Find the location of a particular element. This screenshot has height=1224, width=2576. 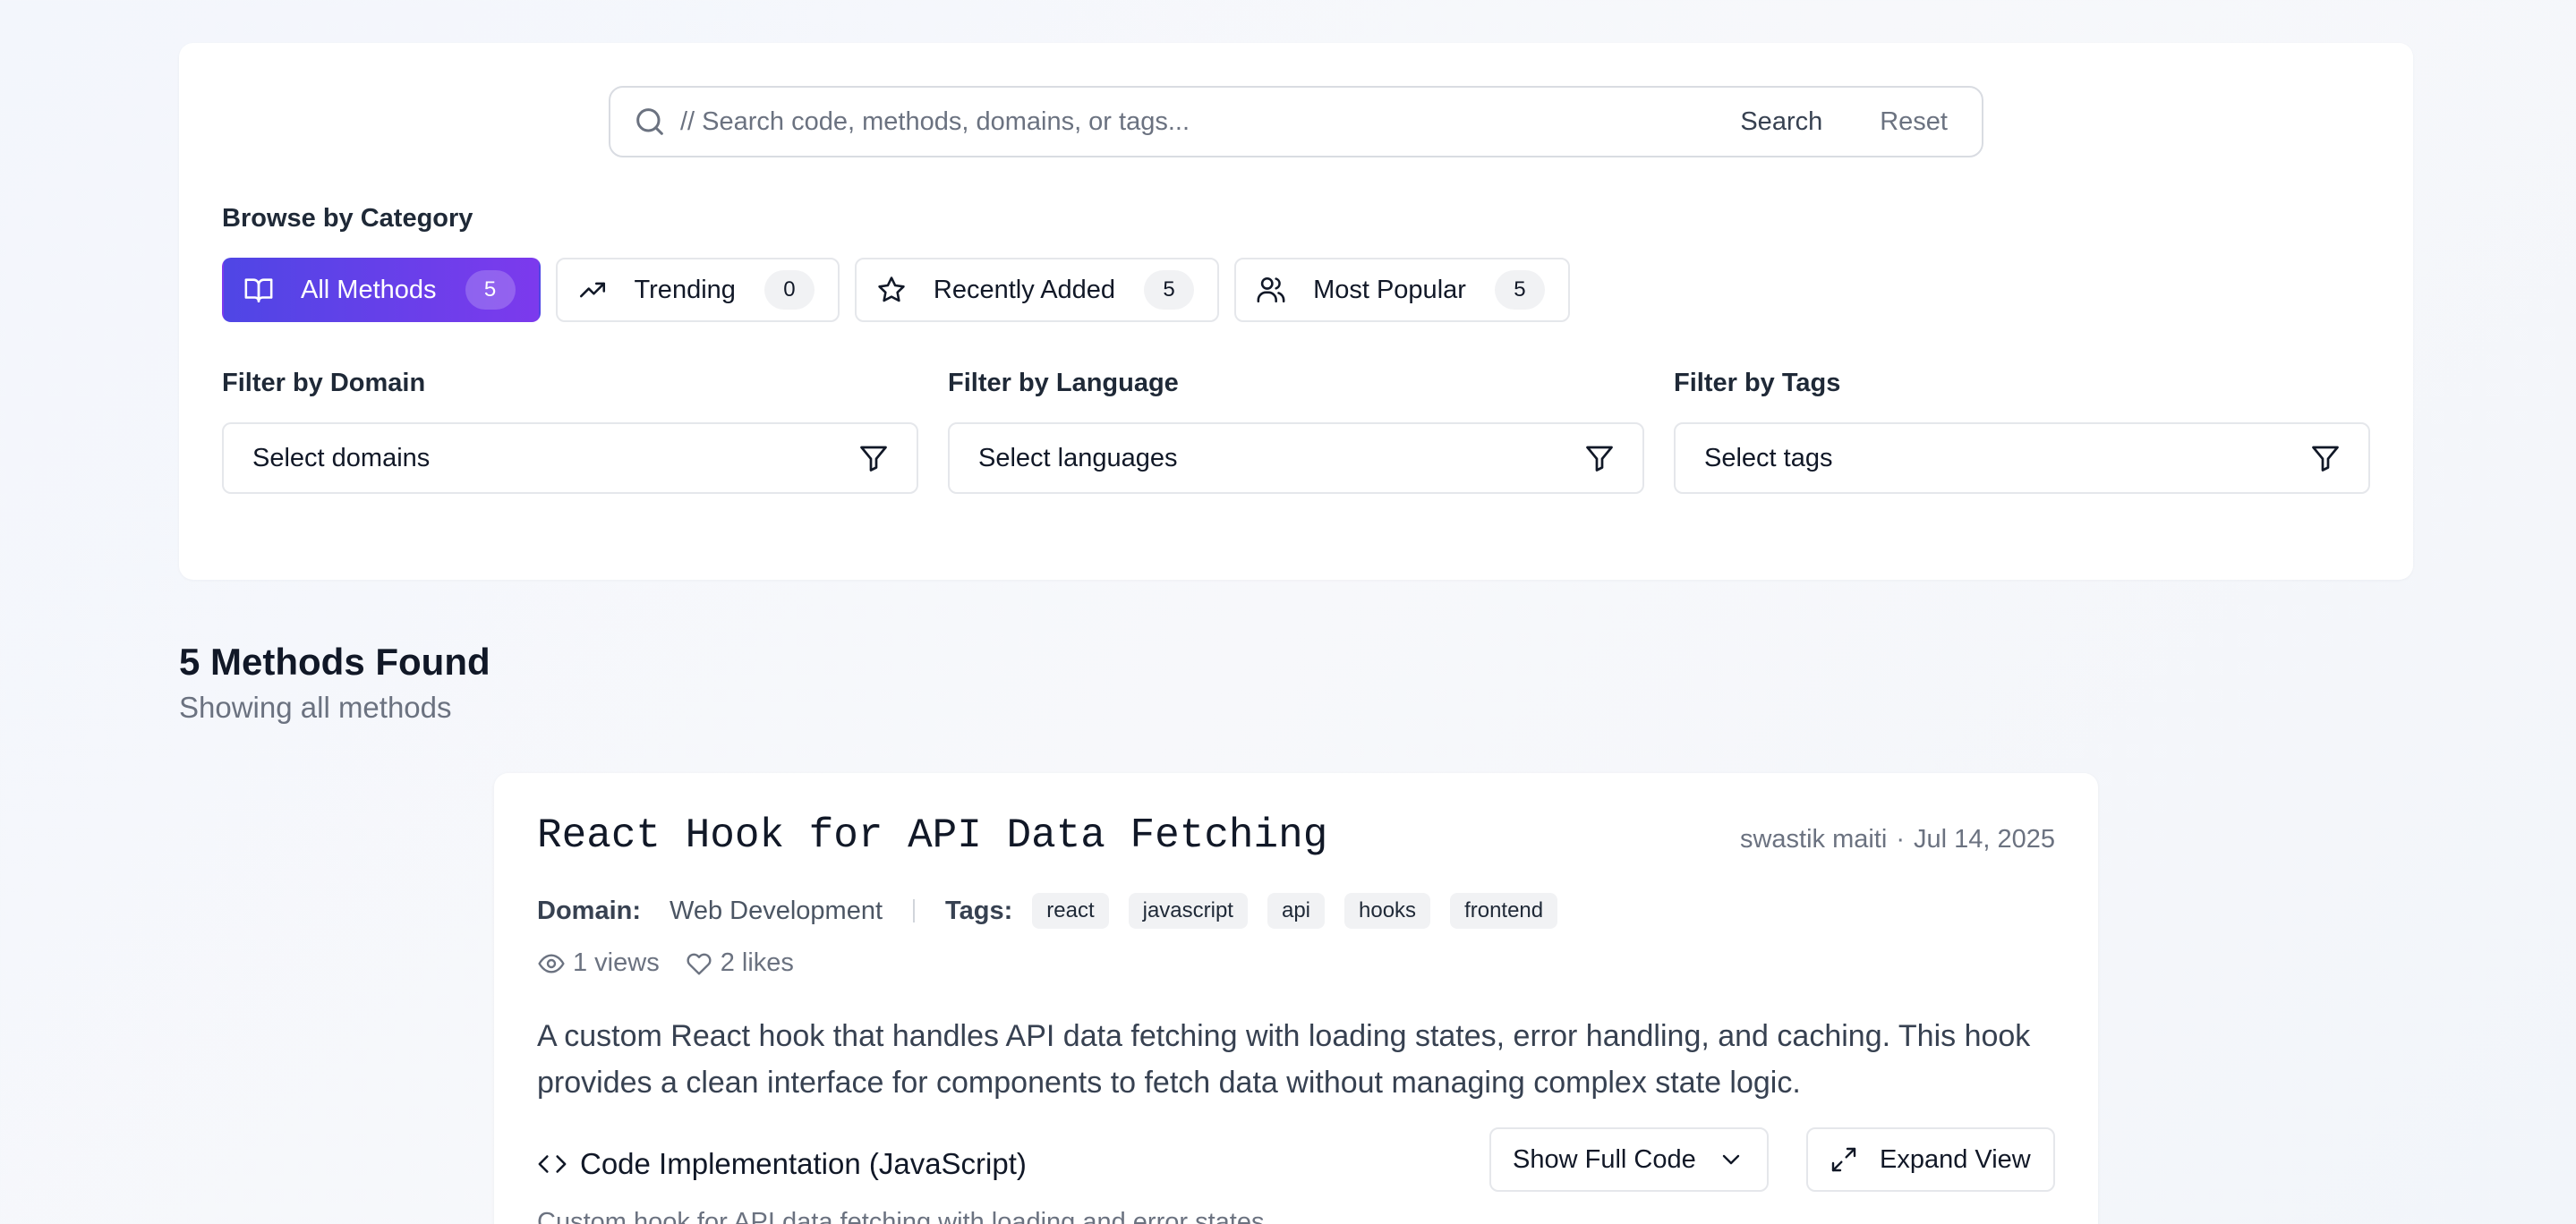

heart-icon is located at coordinates (699, 964).